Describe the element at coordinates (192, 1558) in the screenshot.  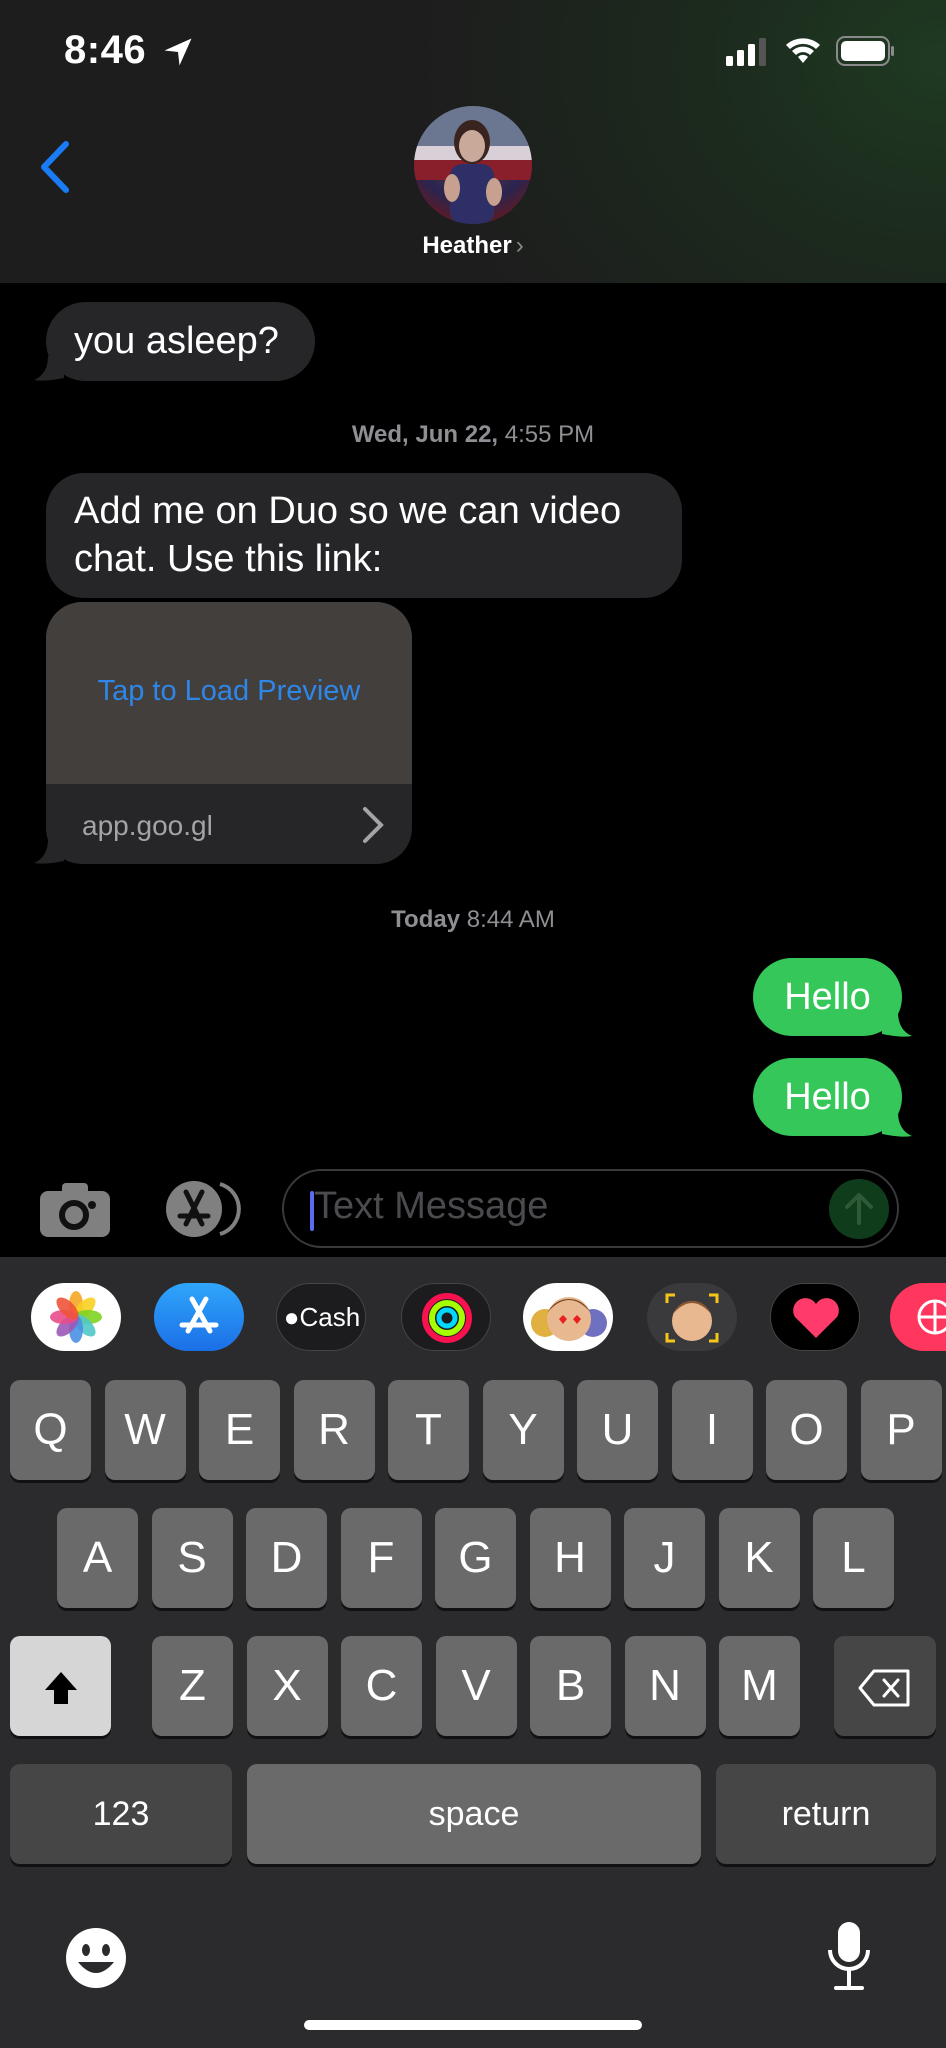
I see `key-s: S` at that location.